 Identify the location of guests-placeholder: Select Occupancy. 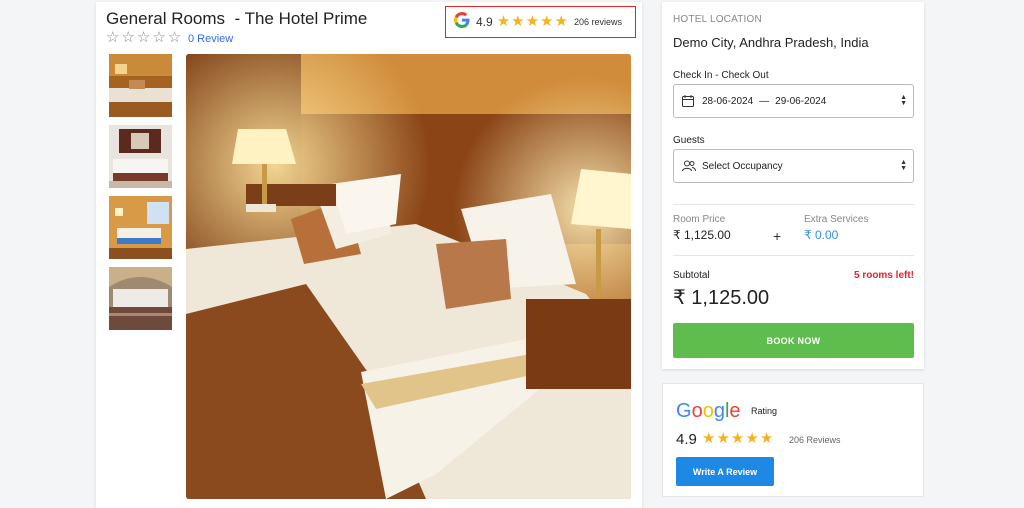
(742, 166).